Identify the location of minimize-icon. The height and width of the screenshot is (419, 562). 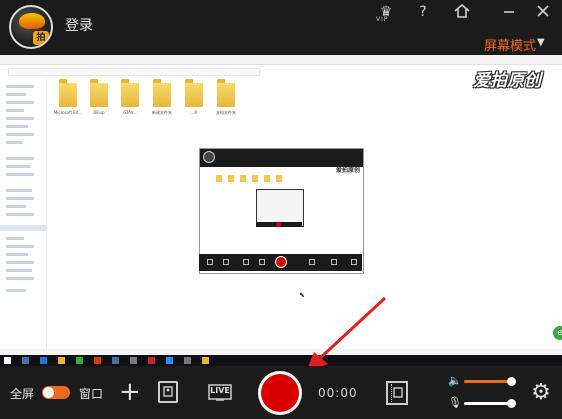
(509, 12).